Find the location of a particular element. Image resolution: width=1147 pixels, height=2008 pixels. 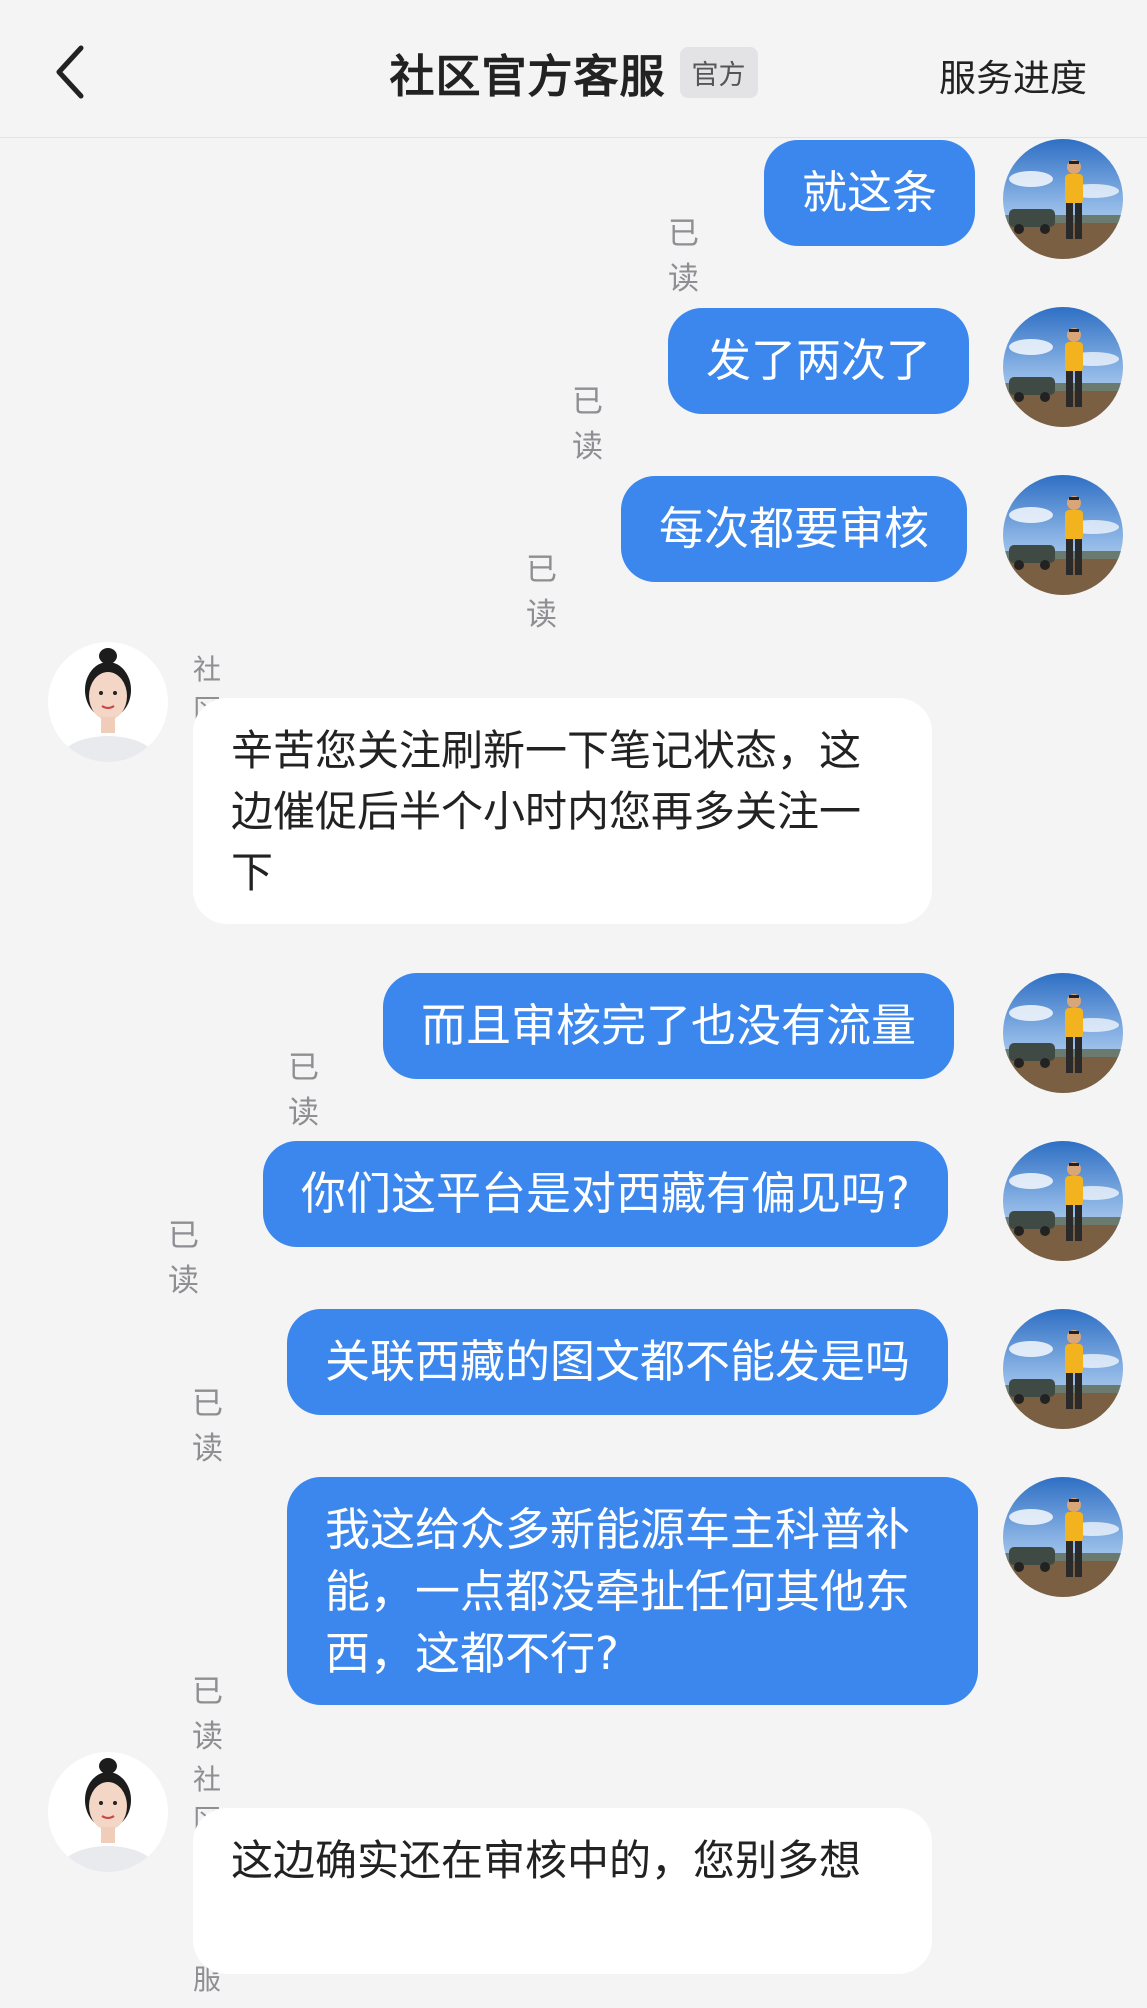

message-bubble: 你们这平台是对西藏有偏见吗? is located at coordinates (605, 1194).